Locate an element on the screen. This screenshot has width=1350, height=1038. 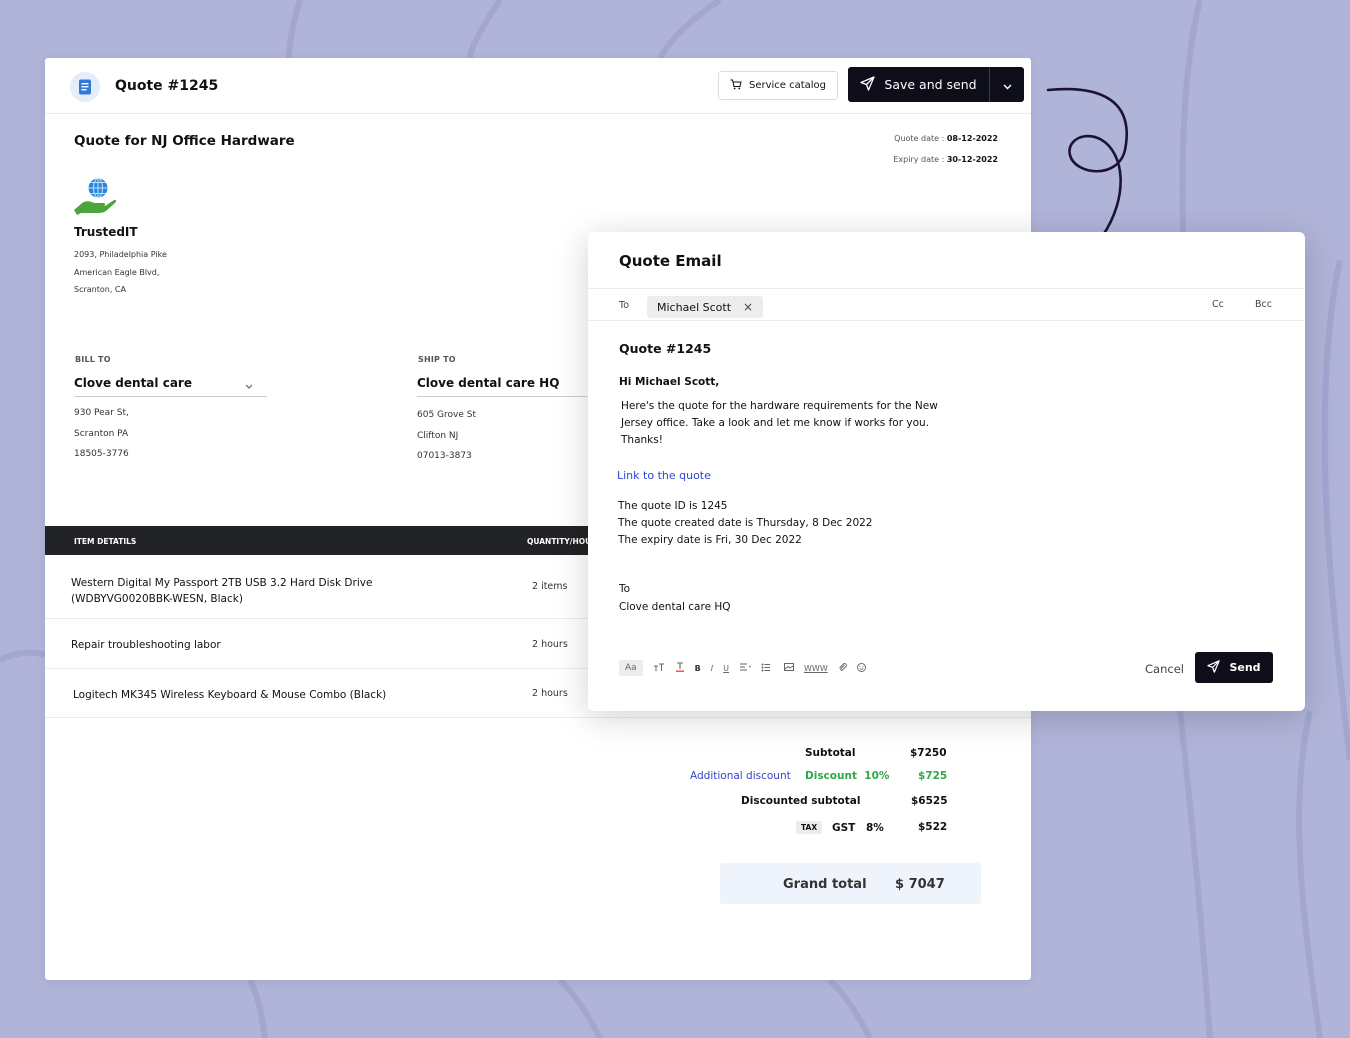
formatting-toolbar: Aa B I U WWW is located at coordinates (742, 668).